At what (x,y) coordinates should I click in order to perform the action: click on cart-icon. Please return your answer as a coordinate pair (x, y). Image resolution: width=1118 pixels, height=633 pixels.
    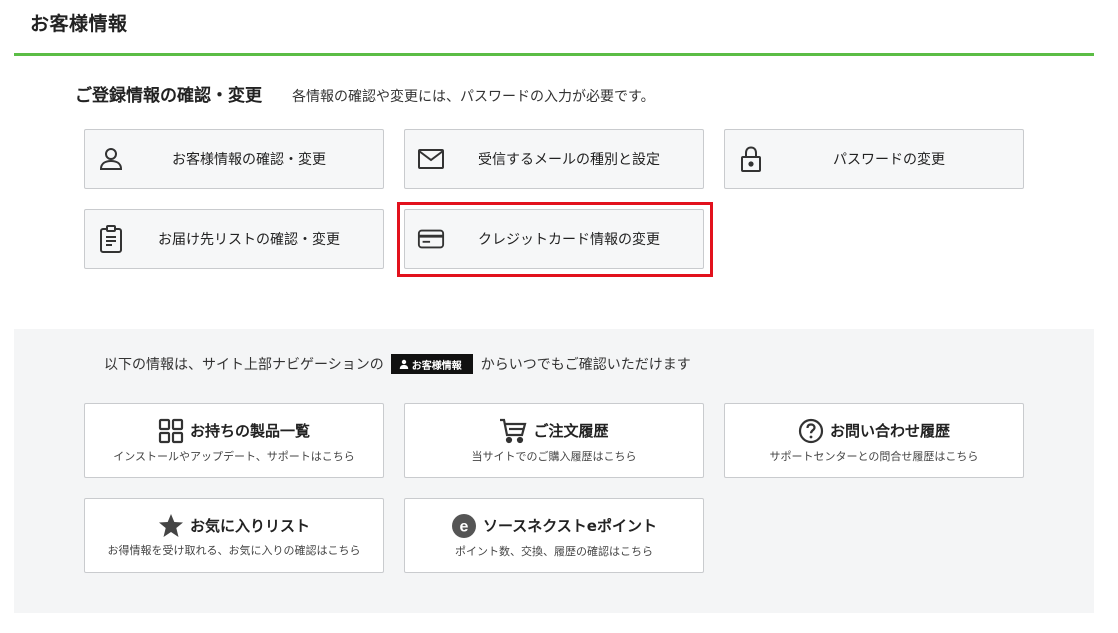
    Looking at the image, I should click on (513, 430).